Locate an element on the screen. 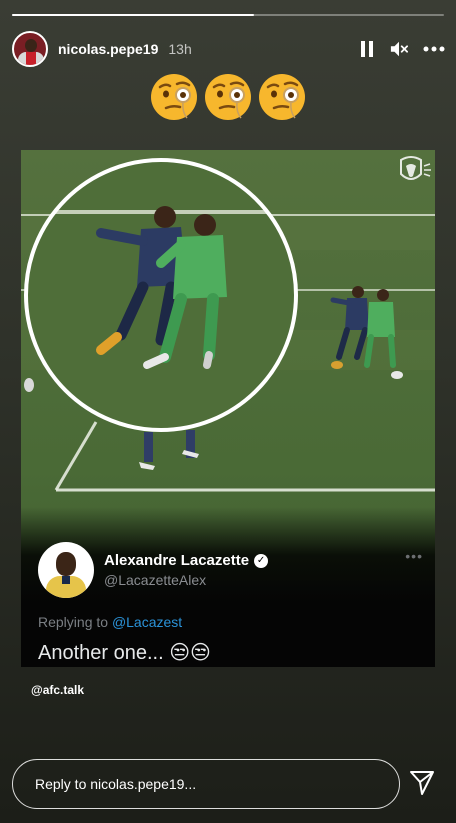 This screenshot has height=823, width=456. more-options-icon is located at coordinates (434, 49).